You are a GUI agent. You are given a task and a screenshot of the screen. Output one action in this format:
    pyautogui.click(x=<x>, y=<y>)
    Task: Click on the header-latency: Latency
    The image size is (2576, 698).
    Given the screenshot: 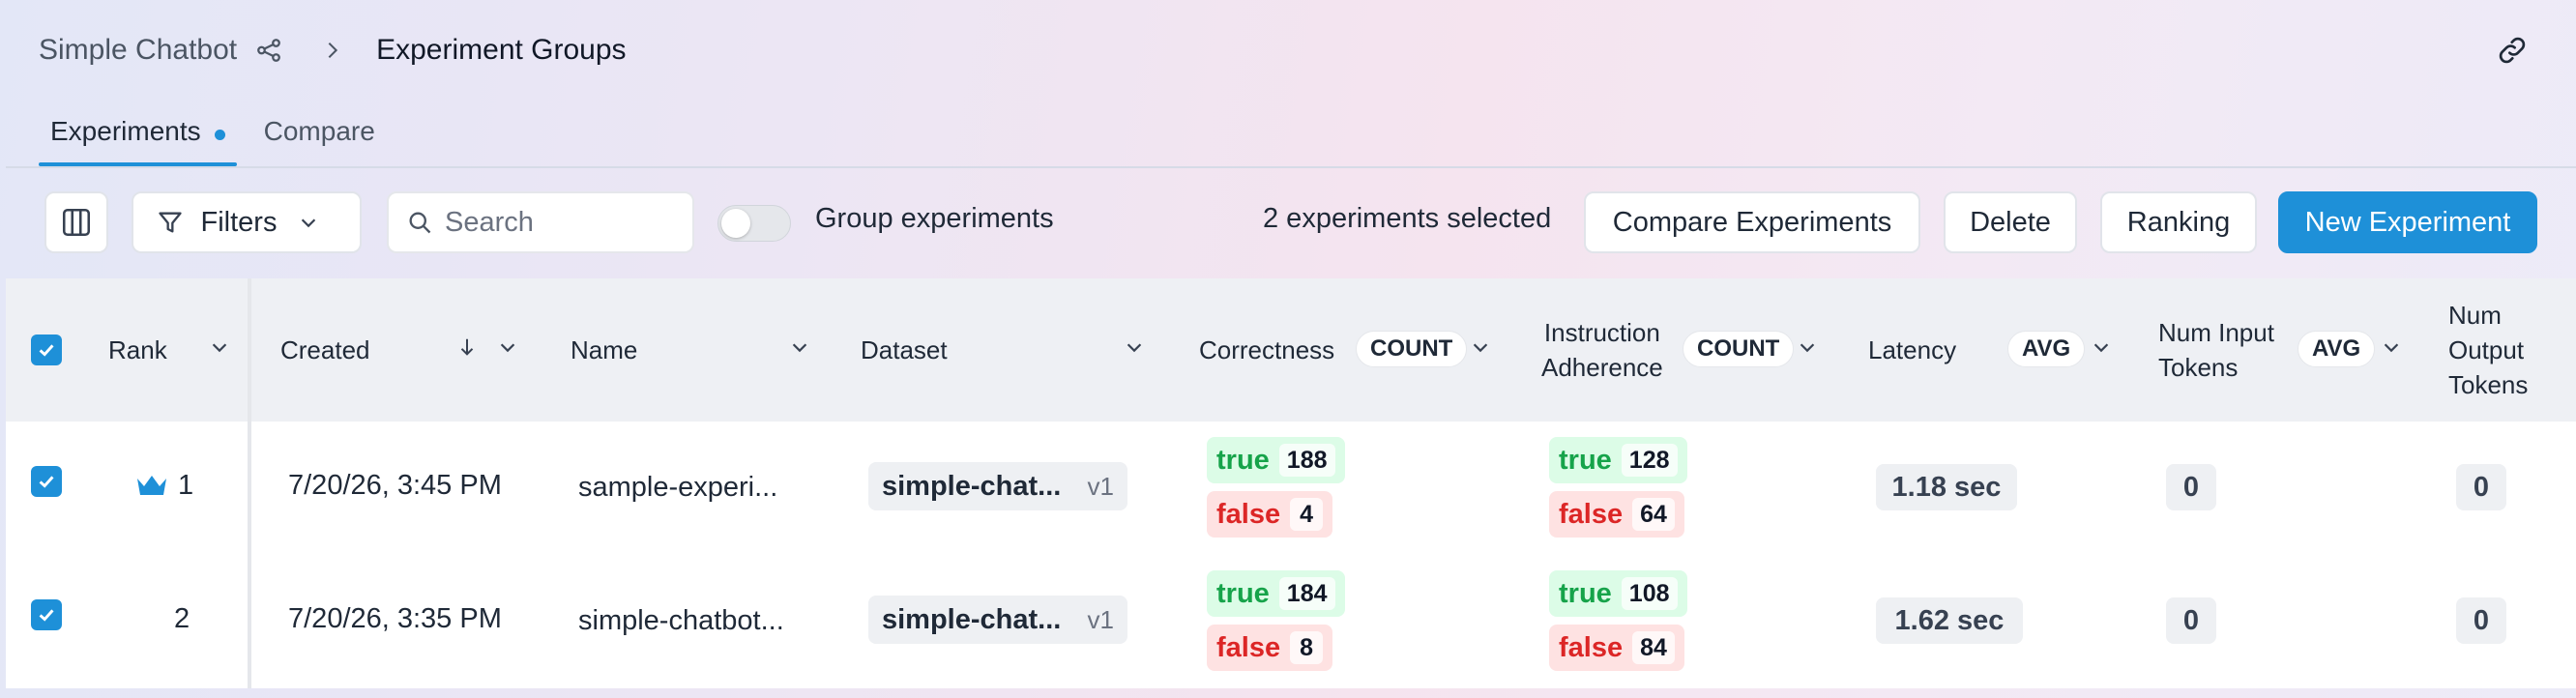 What is the action you would take?
    pyautogui.click(x=1912, y=350)
    